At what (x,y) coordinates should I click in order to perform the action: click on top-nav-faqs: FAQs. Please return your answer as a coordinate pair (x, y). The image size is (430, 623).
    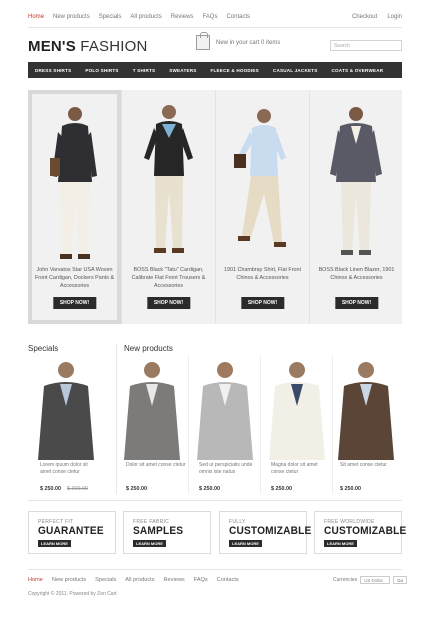
    Looking at the image, I should click on (214, 17).